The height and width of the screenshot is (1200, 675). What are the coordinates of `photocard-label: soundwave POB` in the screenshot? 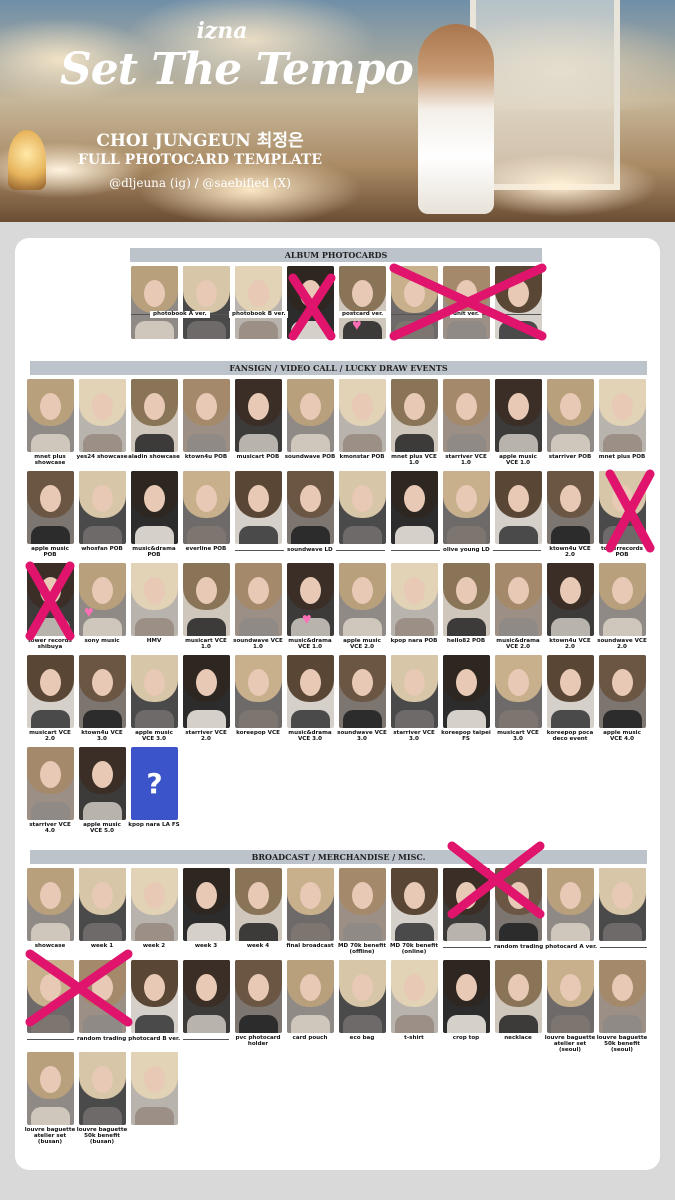 It's located at (310, 457).